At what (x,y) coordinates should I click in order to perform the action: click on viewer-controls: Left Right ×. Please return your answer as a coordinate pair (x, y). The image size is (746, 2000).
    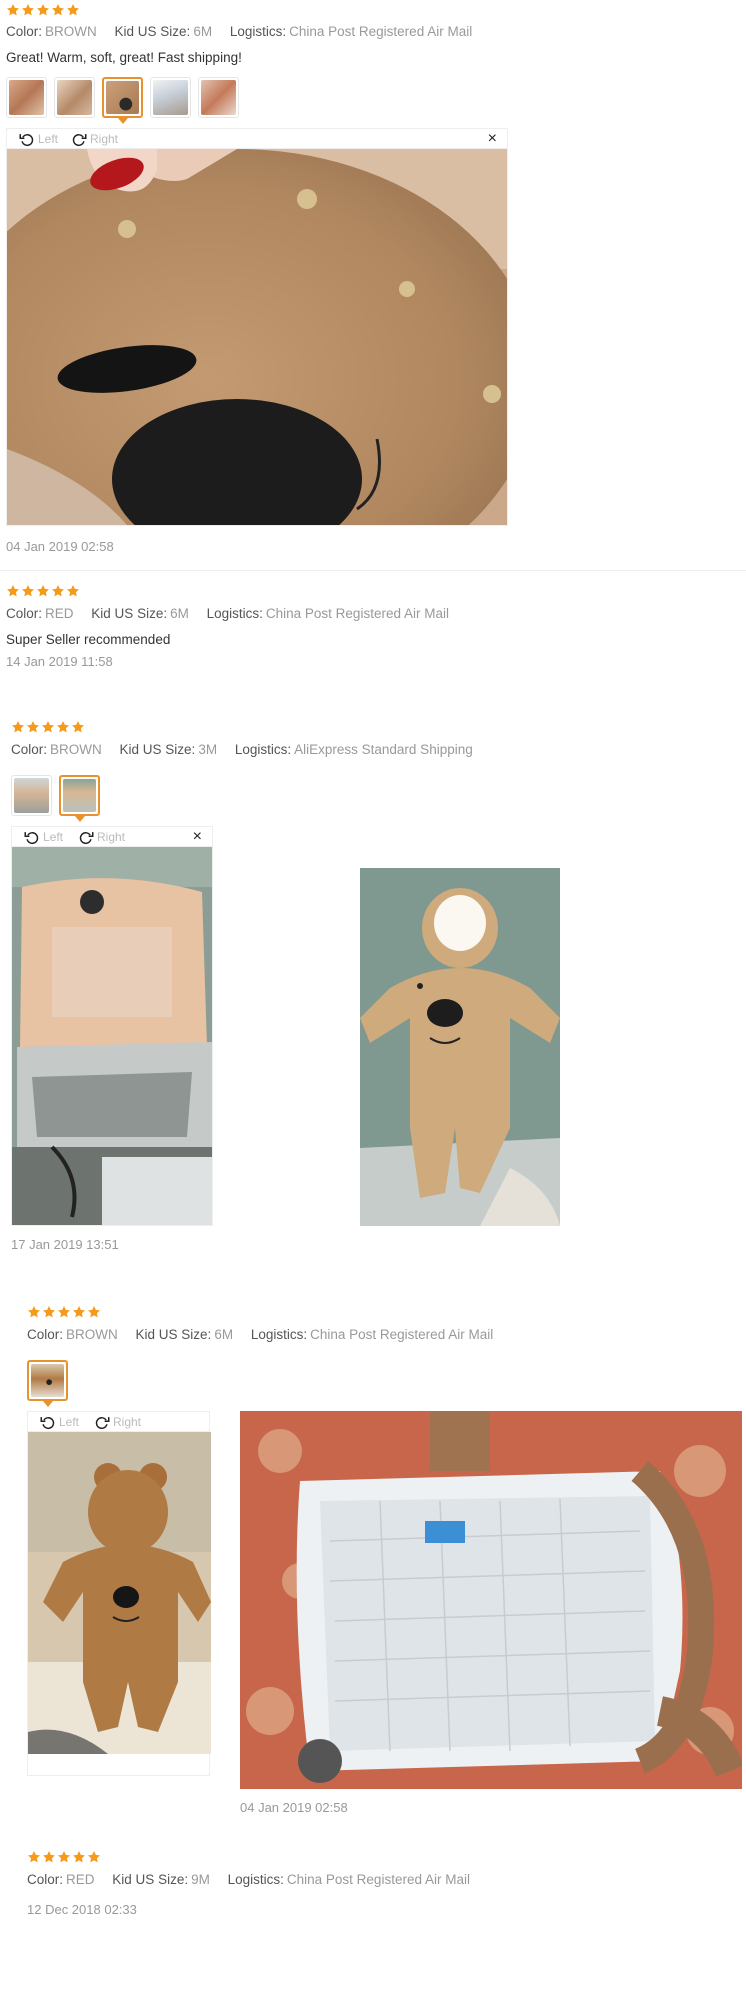
    Looking at the image, I should click on (112, 837).